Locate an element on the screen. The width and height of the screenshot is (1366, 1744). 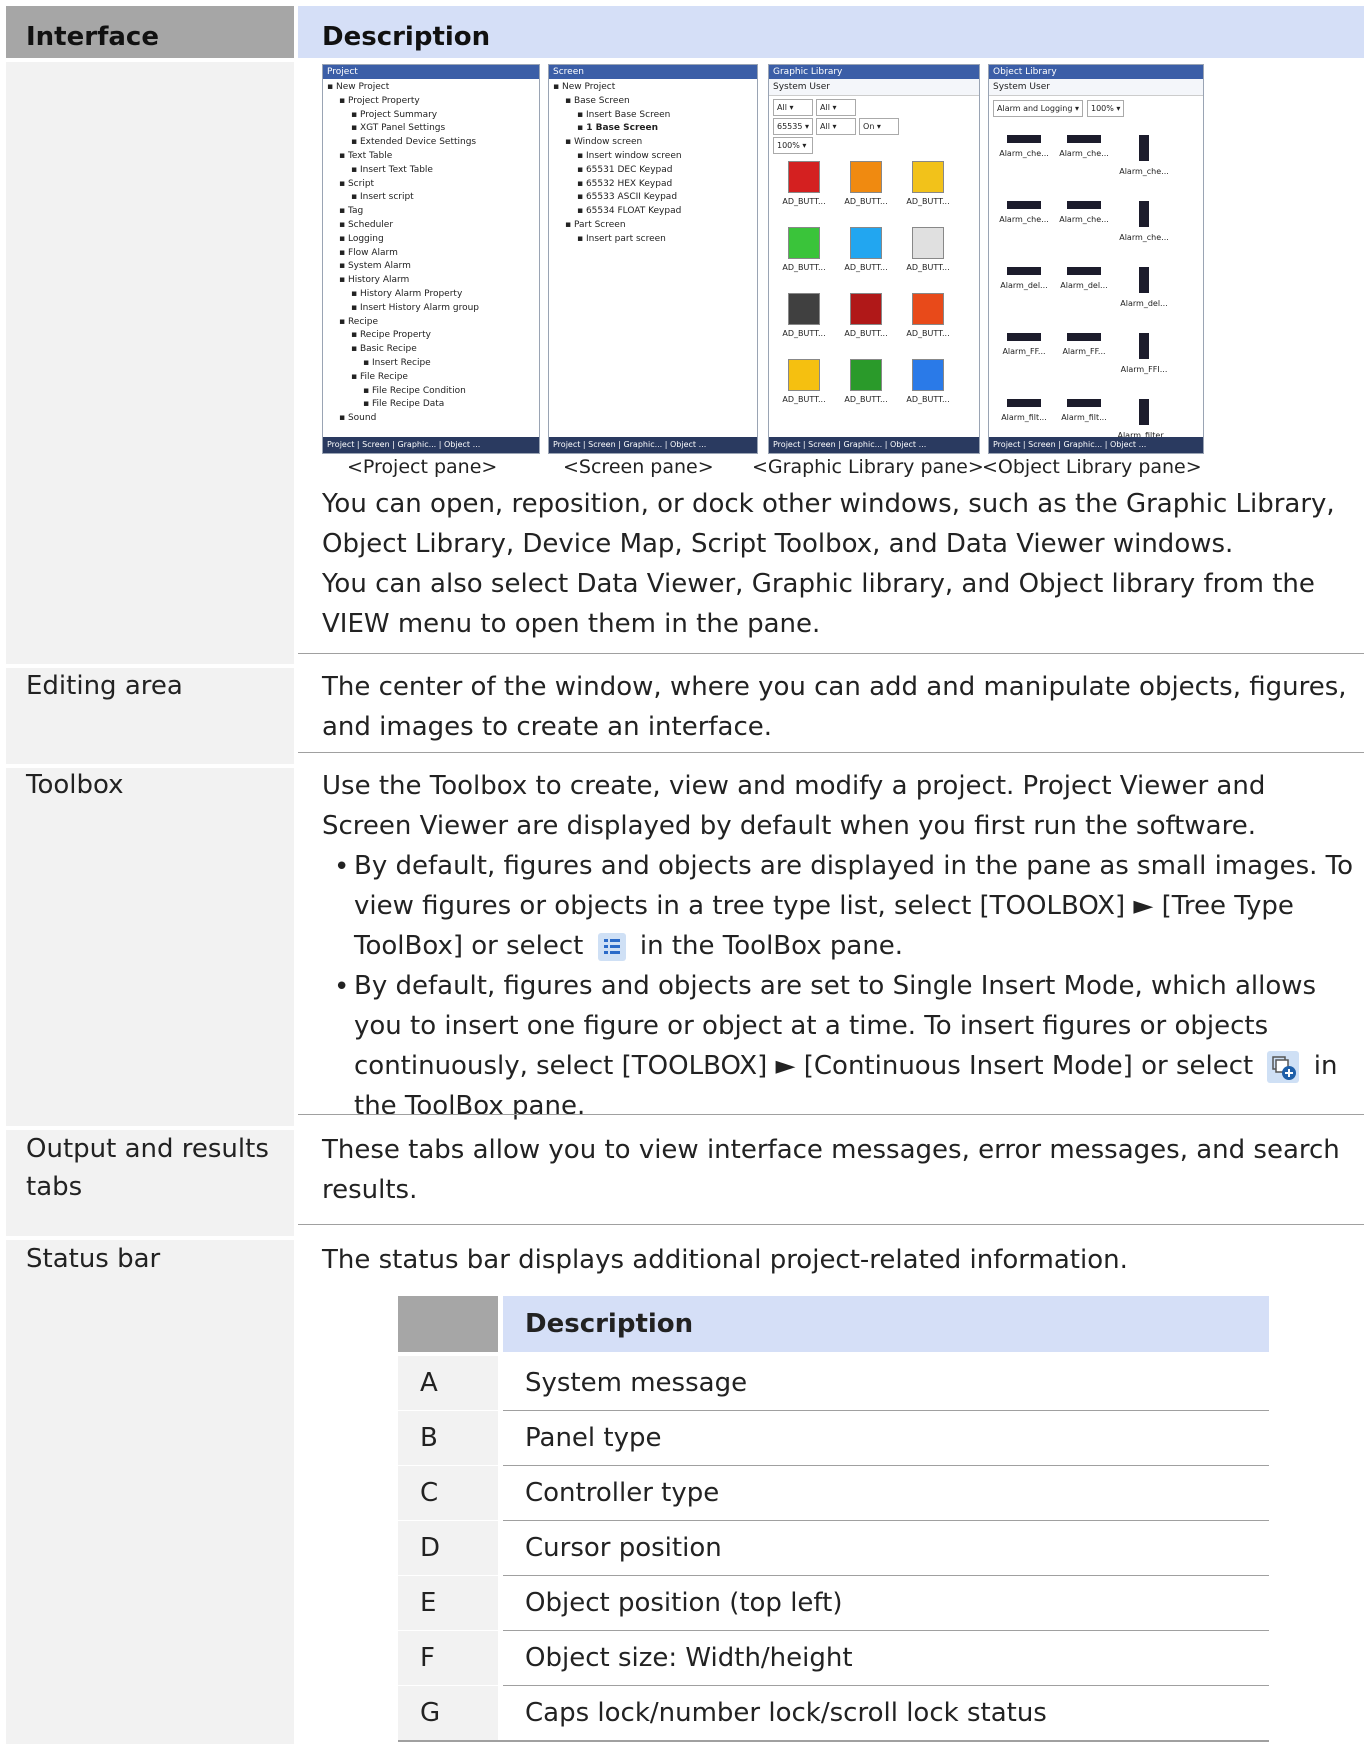
tree-item: ▪ File Recipe Condition is located at coordinates (433, 392).